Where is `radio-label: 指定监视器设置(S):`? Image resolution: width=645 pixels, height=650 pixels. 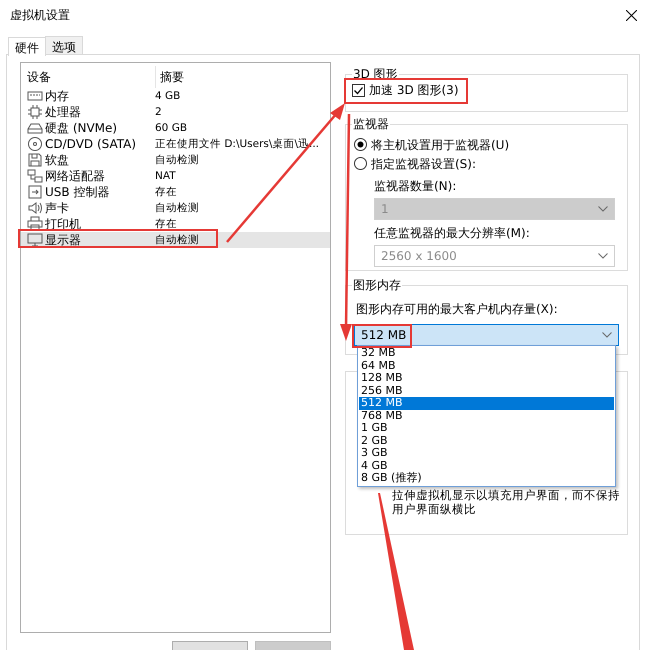
radio-label: 指定监视器设置(S): is located at coordinates (423, 164).